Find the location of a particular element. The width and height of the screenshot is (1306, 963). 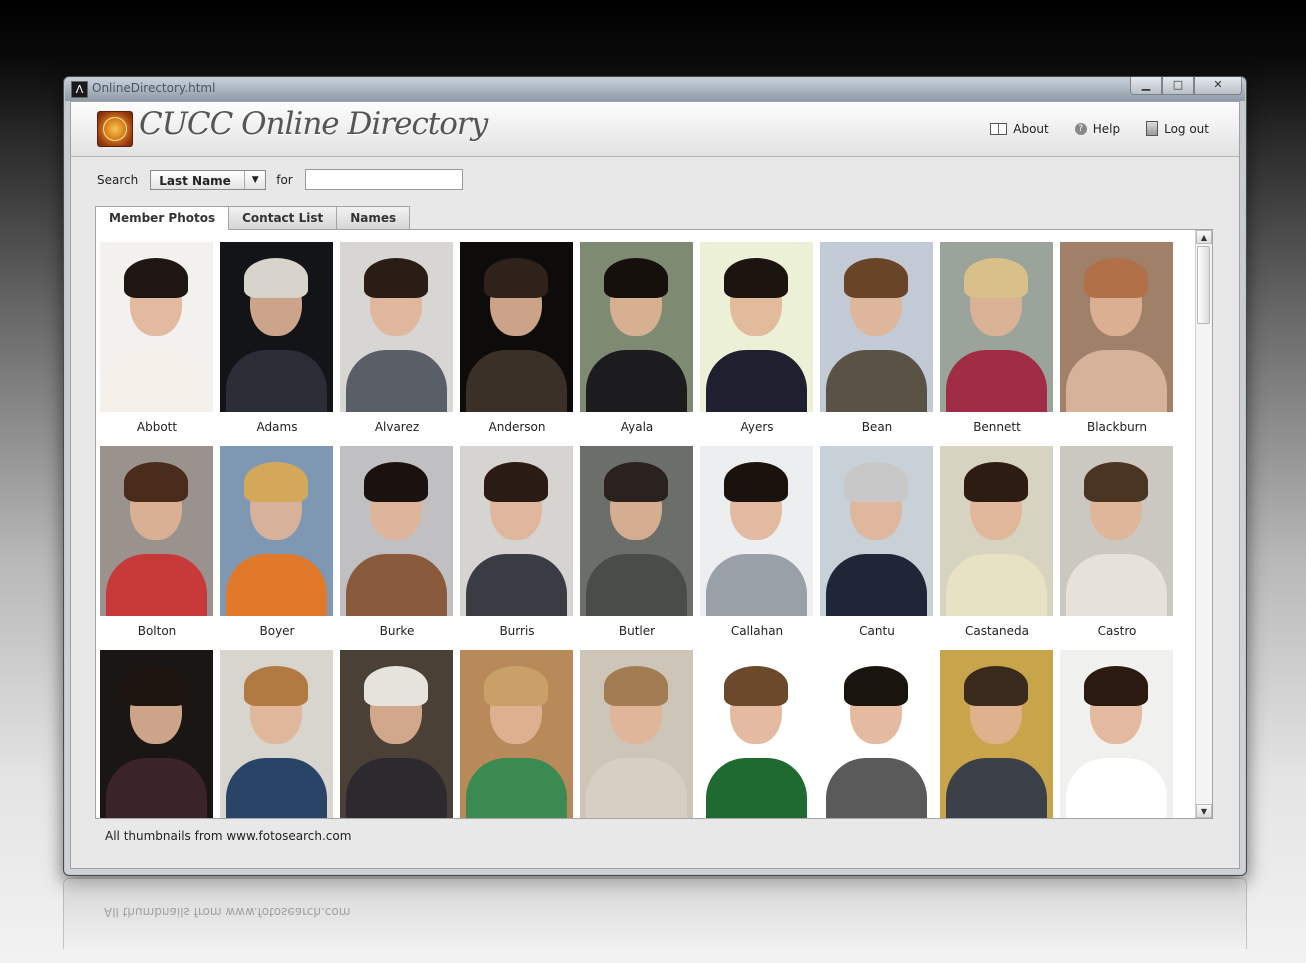

scrollbar-thumb is located at coordinates (1203, 285).